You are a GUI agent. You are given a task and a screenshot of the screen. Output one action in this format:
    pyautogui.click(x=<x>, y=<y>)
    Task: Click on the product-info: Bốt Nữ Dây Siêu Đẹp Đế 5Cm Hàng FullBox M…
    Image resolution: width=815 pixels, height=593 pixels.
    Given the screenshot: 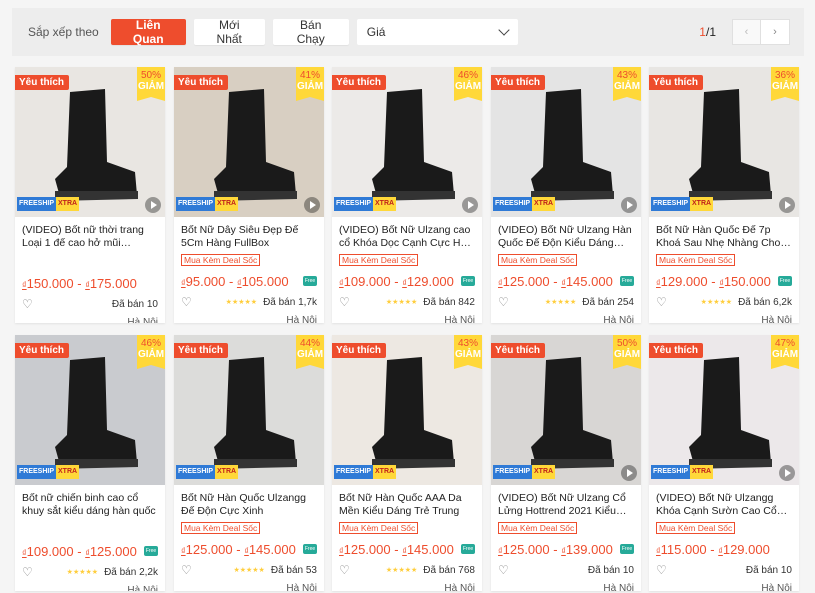 What is the action you would take?
    pyautogui.click(x=249, y=270)
    